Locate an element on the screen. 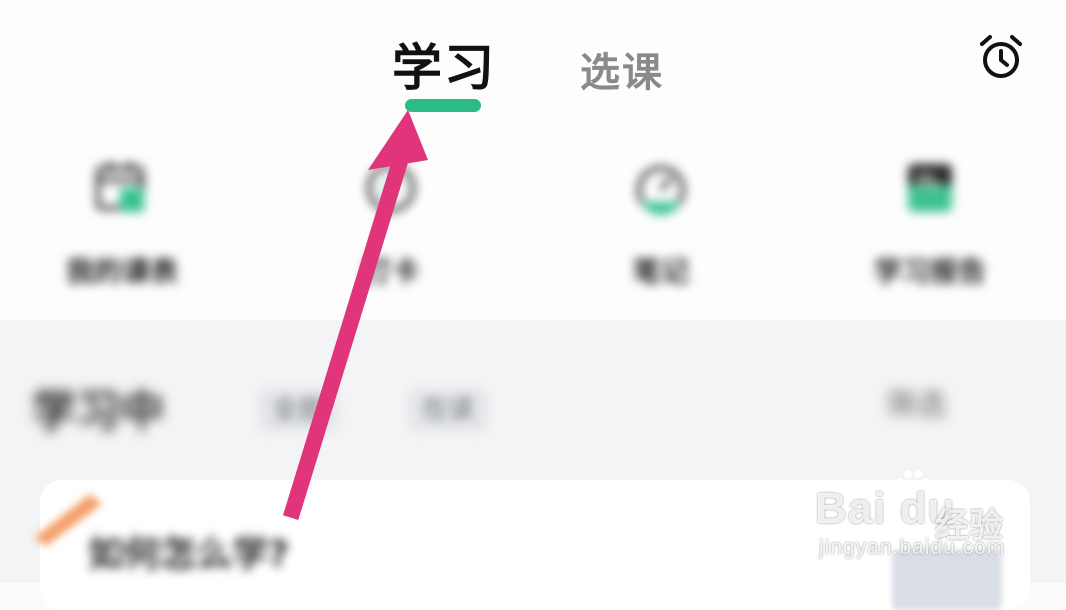 The height and width of the screenshot is (610, 1066). calendar-icon is located at coordinates (120, 187).